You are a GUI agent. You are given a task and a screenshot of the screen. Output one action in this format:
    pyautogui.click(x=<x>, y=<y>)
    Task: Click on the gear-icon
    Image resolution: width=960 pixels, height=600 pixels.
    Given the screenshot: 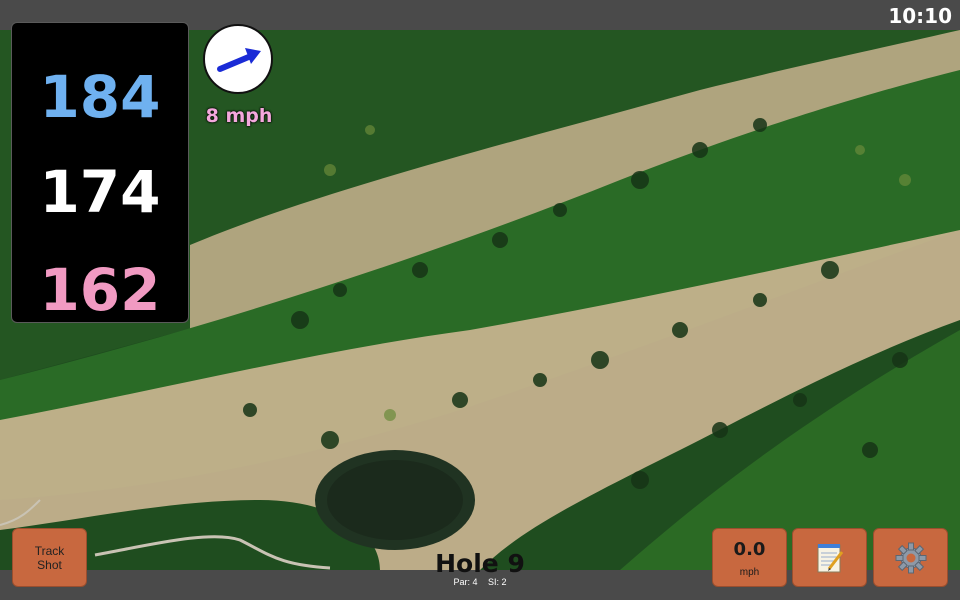 What is the action you would take?
    pyautogui.click(x=910, y=557)
    